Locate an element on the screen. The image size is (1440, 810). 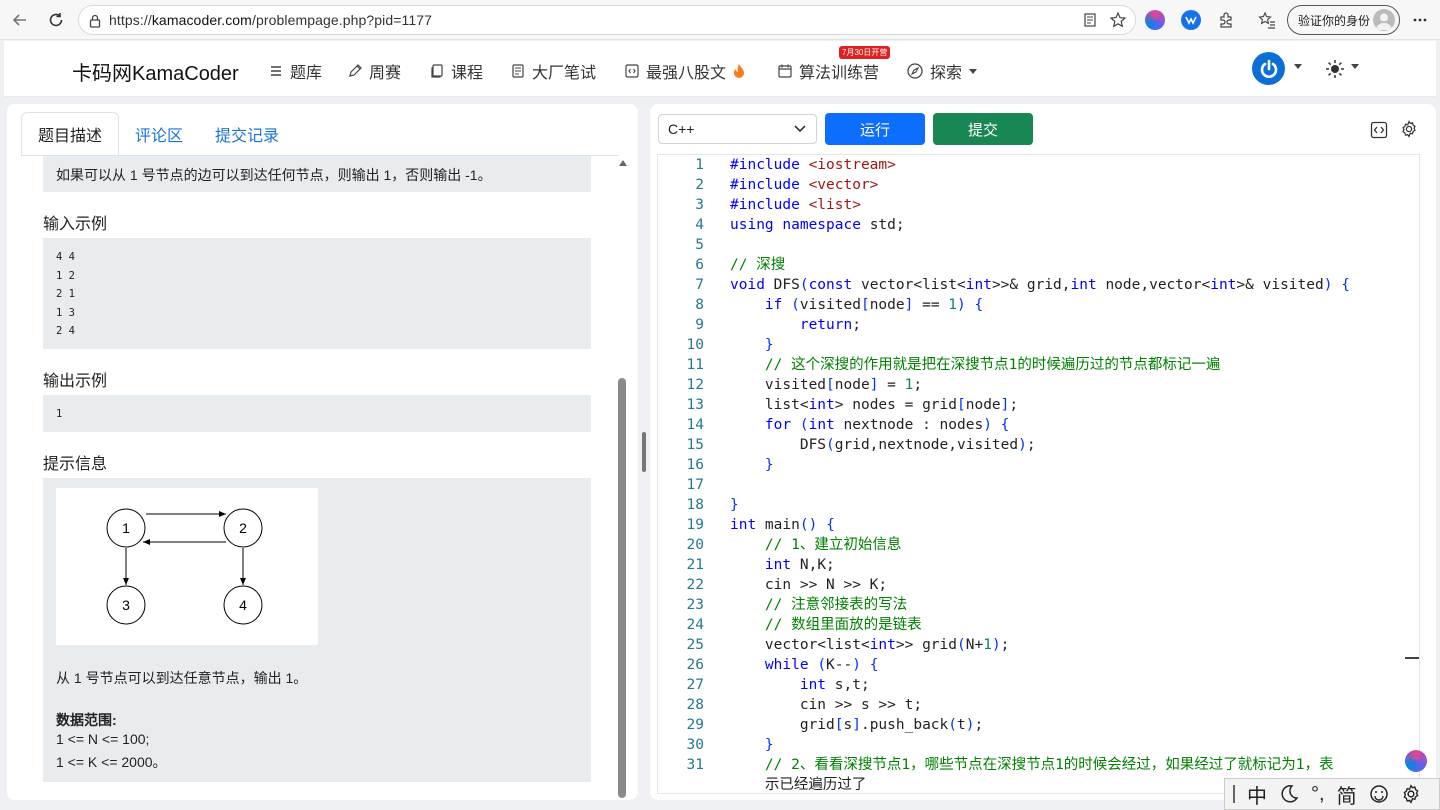
user-power-icon is located at coordinates (1268, 68).